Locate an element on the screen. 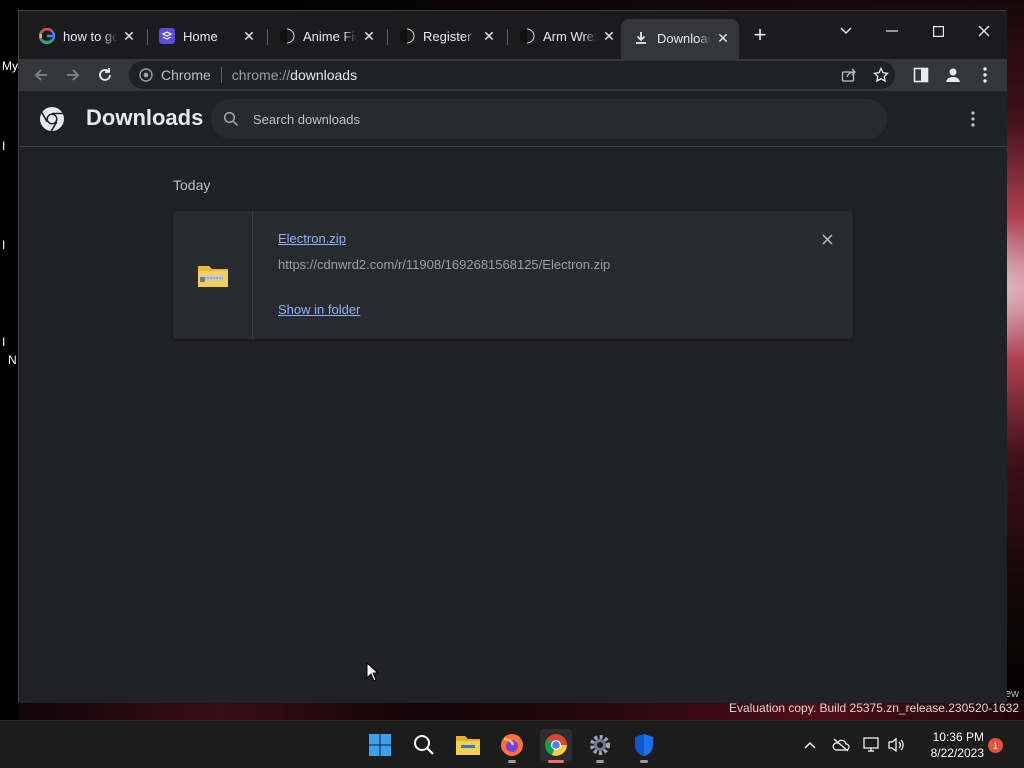 This screenshot has height=768, width=1024. more-actions-icon is located at coordinates (973, 119).